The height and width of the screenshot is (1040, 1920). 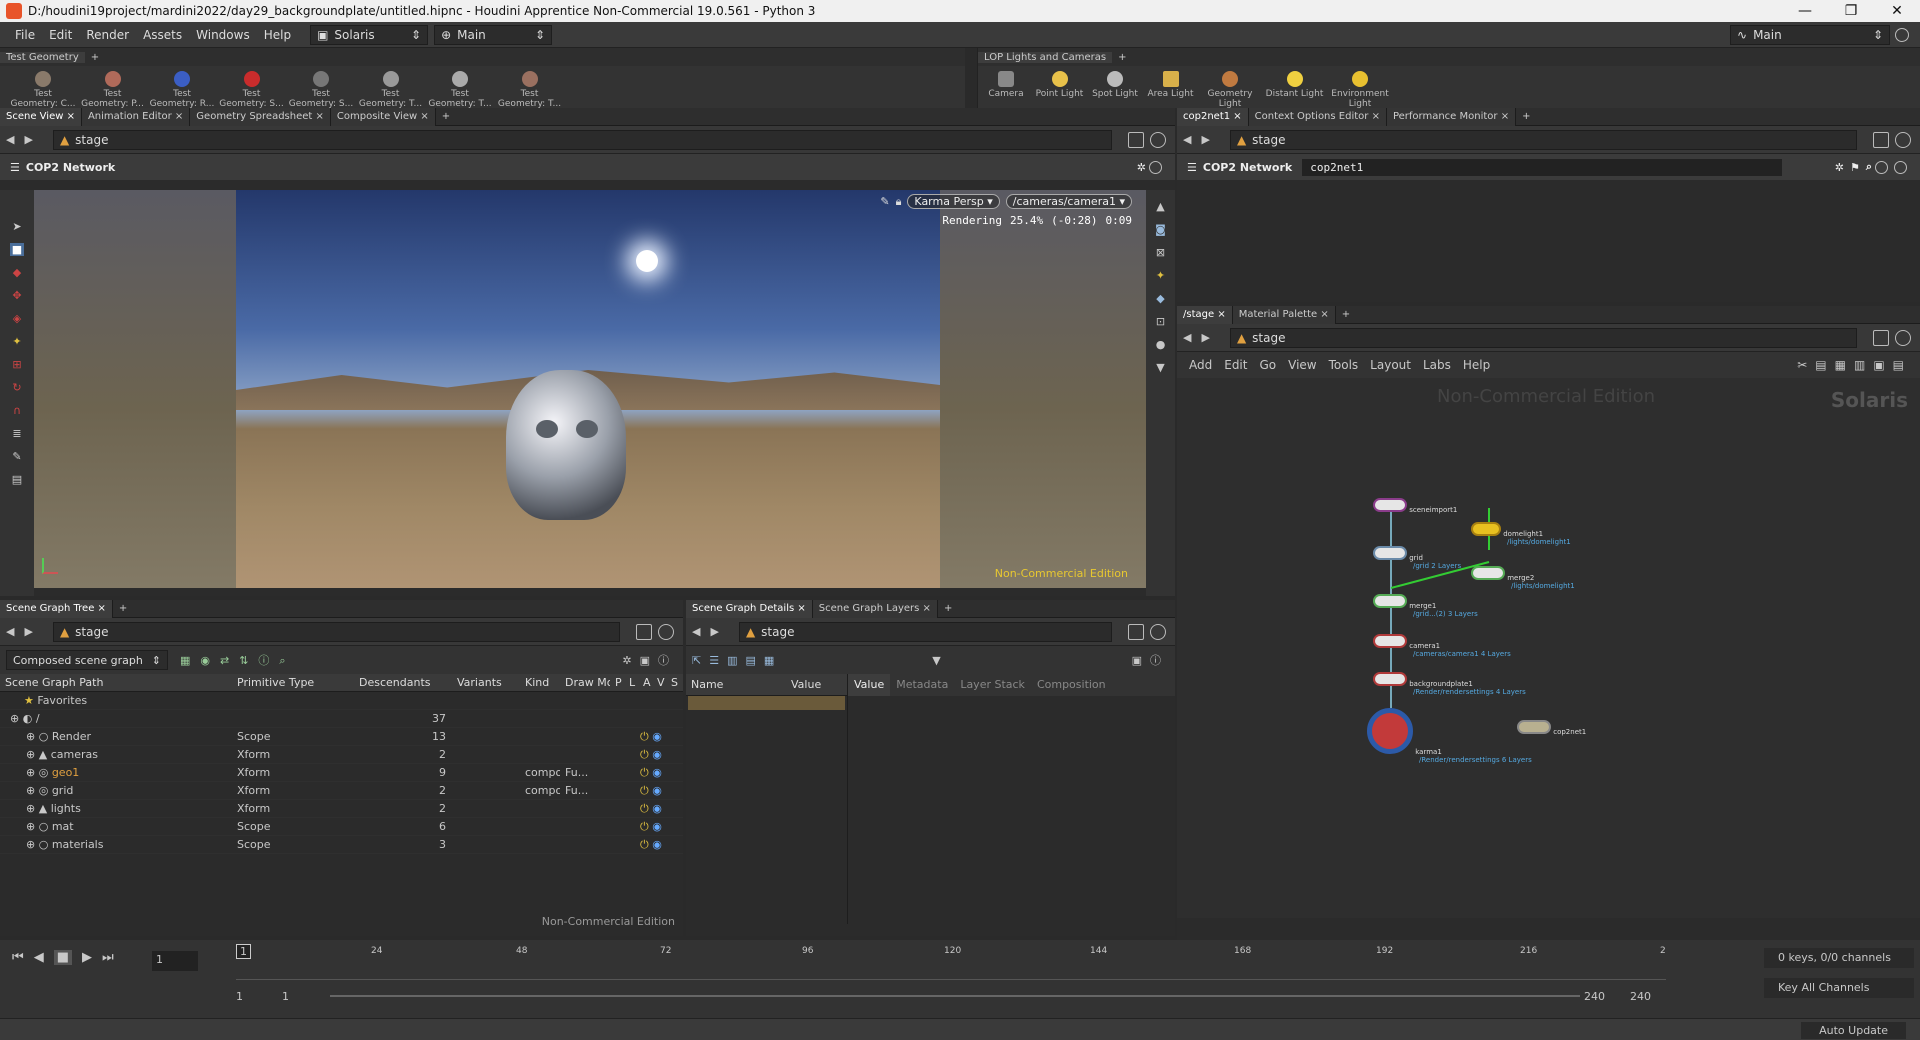 I want to click on filter-icon: ▼, so click(x=936, y=660).